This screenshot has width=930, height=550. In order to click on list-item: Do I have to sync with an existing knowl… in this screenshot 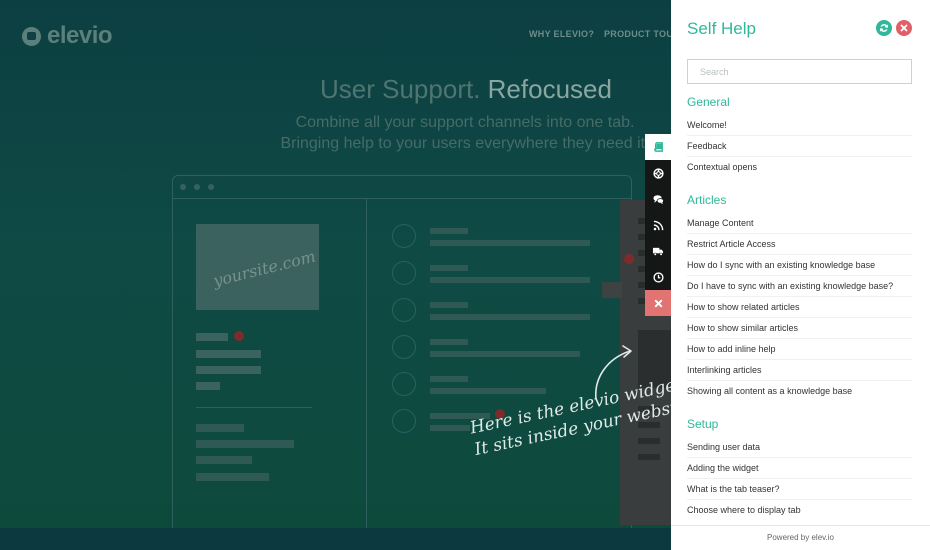, I will do `click(799, 286)`.